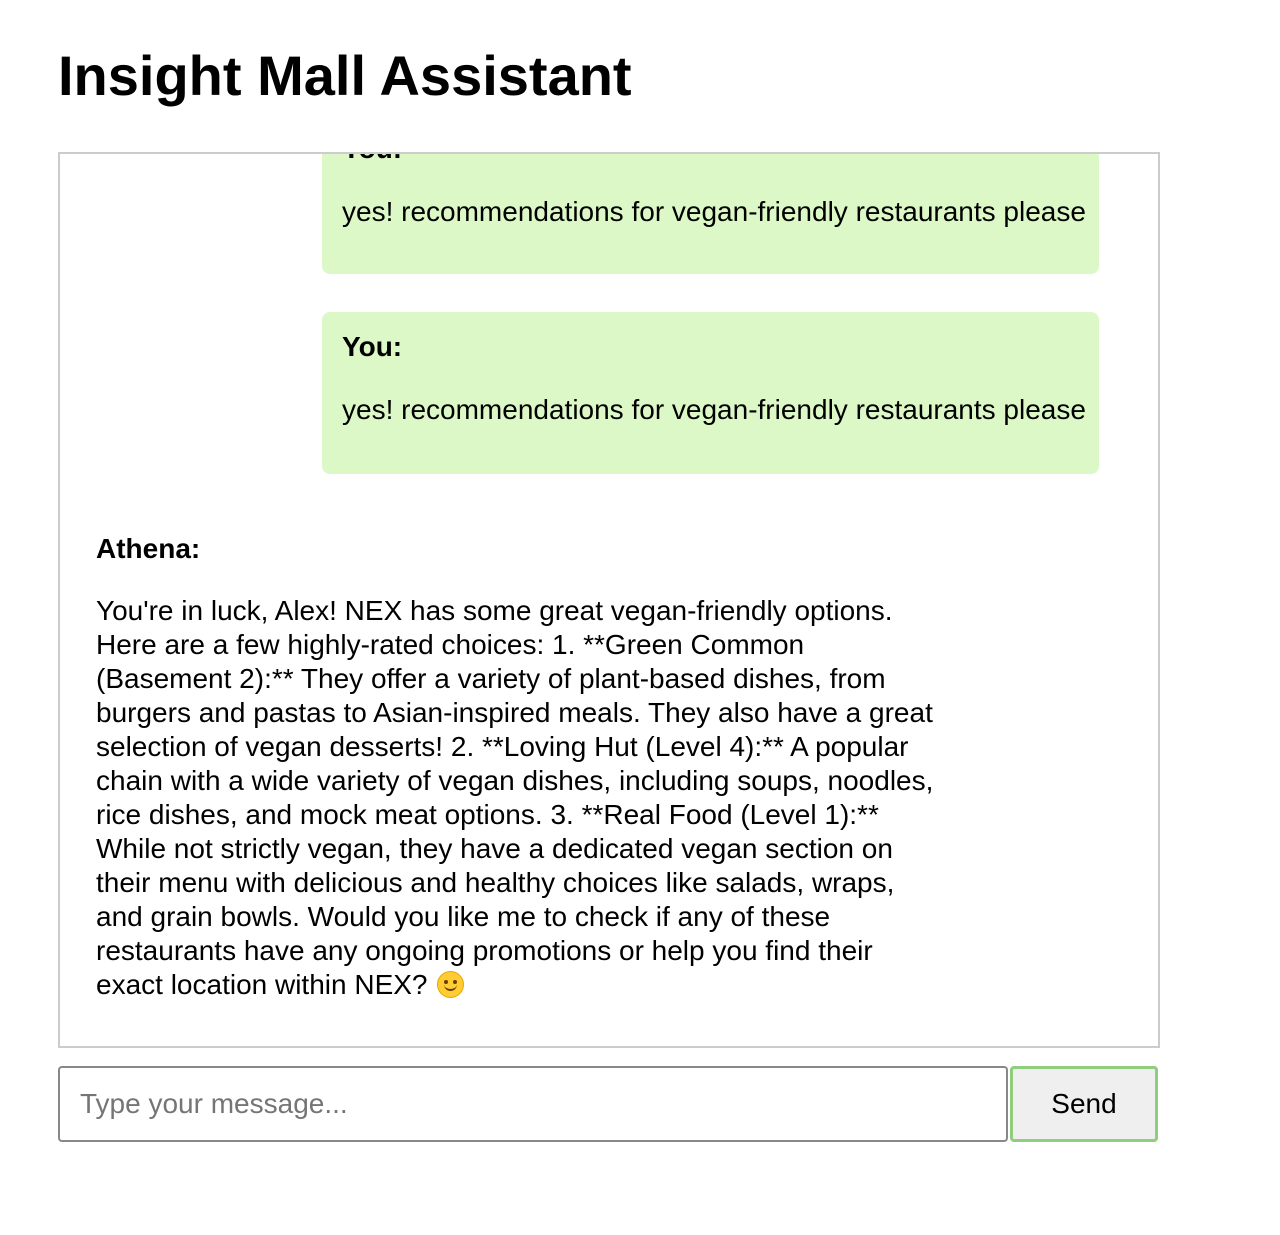 The width and height of the screenshot is (1280, 1235). Describe the element at coordinates (451, 984) in the screenshot. I see `smiling-face-icon` at that location.